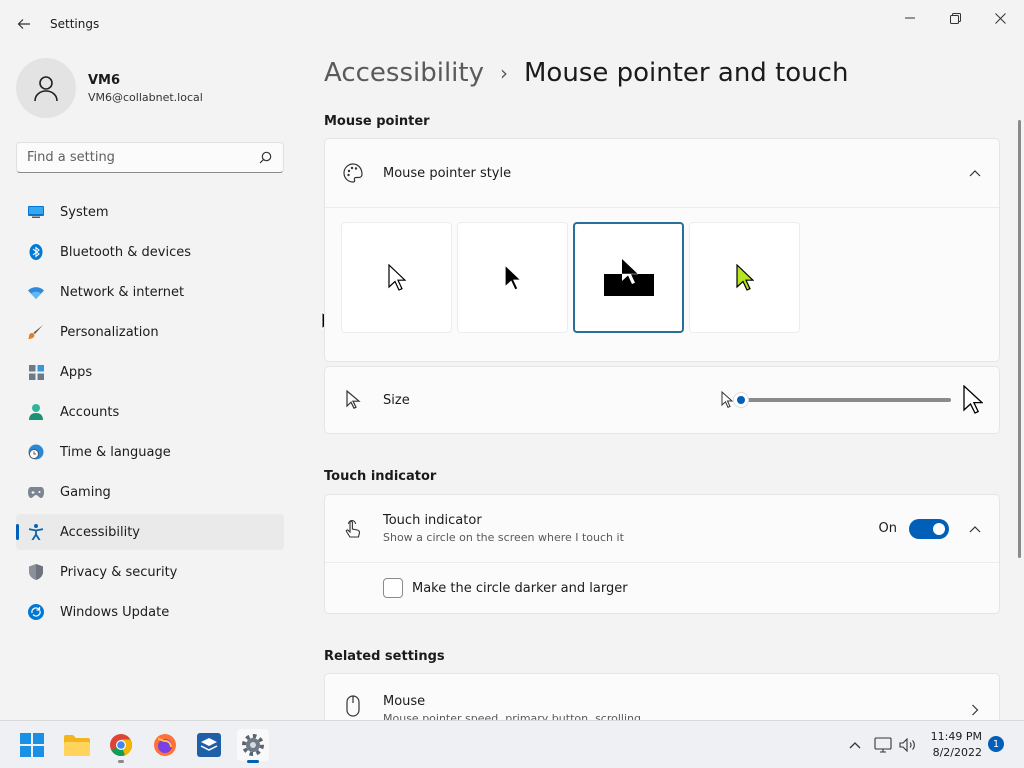  What do you see at coordinates (142, 157) in the screenshot?
I see `search-input` at bounding box center [142, 157].